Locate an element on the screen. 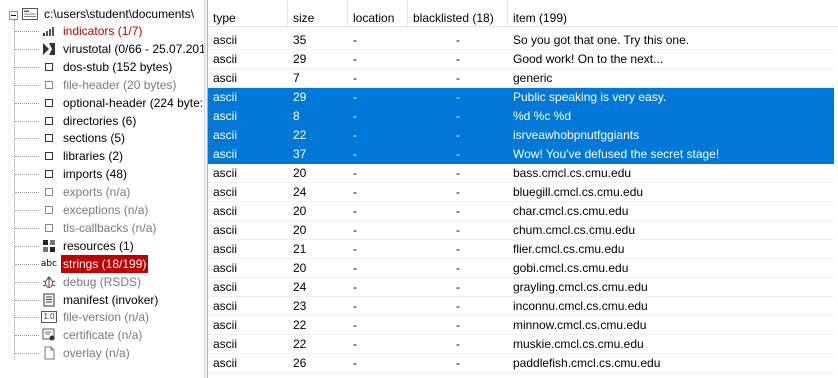 The width and height of the screenshot is (838, 378). table-row: ascii 22 - - muskie.cmcl.cs.cmu.edu is located at coordinates (521, 344).